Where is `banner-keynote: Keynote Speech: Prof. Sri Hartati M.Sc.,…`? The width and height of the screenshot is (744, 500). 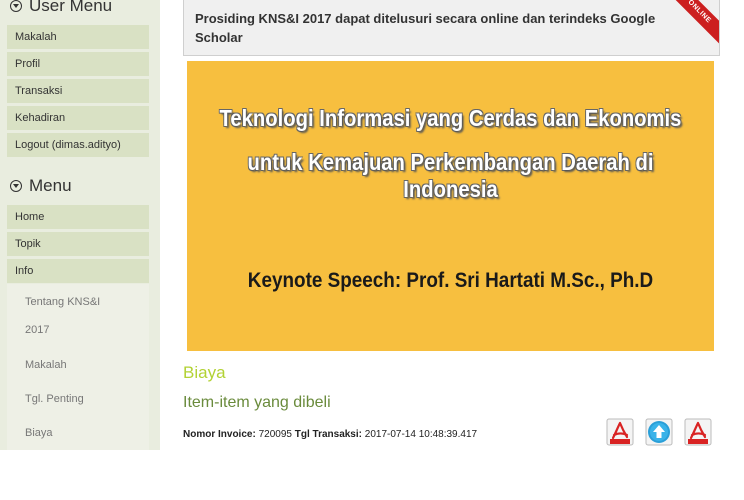 banner-keynote: Keynote Speech: Prof. Sri Hartati M.Sc.,… is located at coordinates (450, 280).